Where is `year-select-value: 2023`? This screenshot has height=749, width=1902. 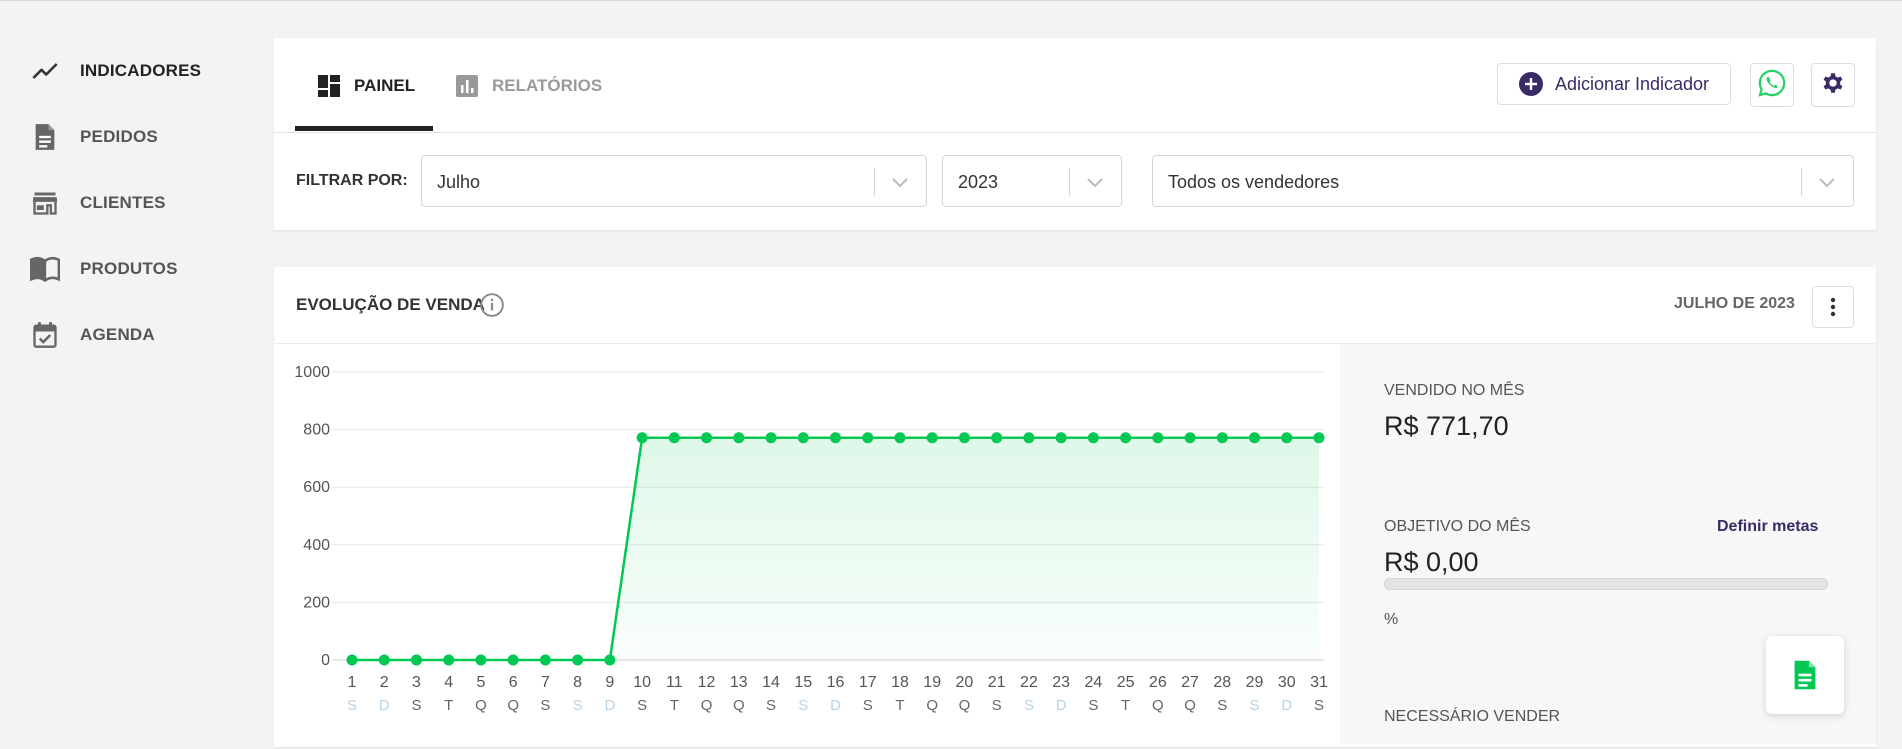
year-select-value: 2023 is located at coordinates (978, 182).